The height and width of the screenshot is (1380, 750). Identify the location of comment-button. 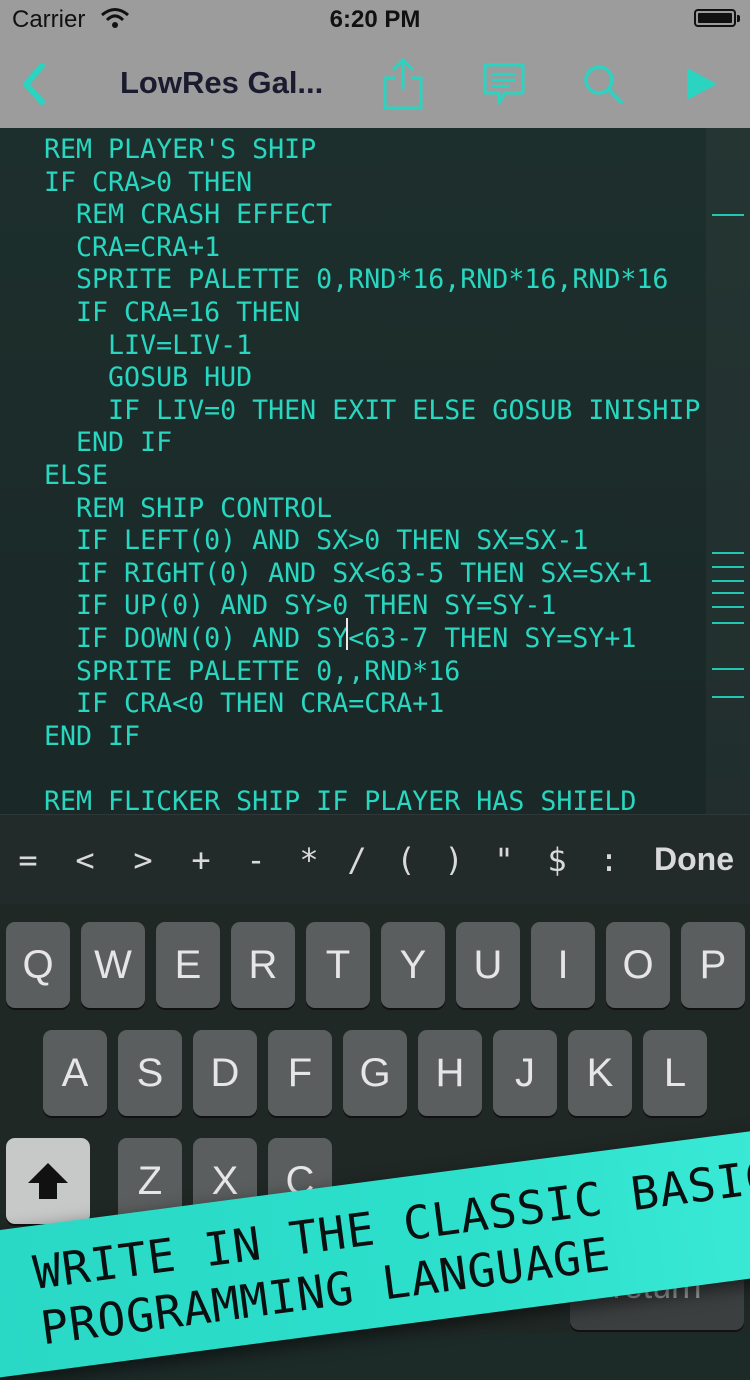
(504, 84).